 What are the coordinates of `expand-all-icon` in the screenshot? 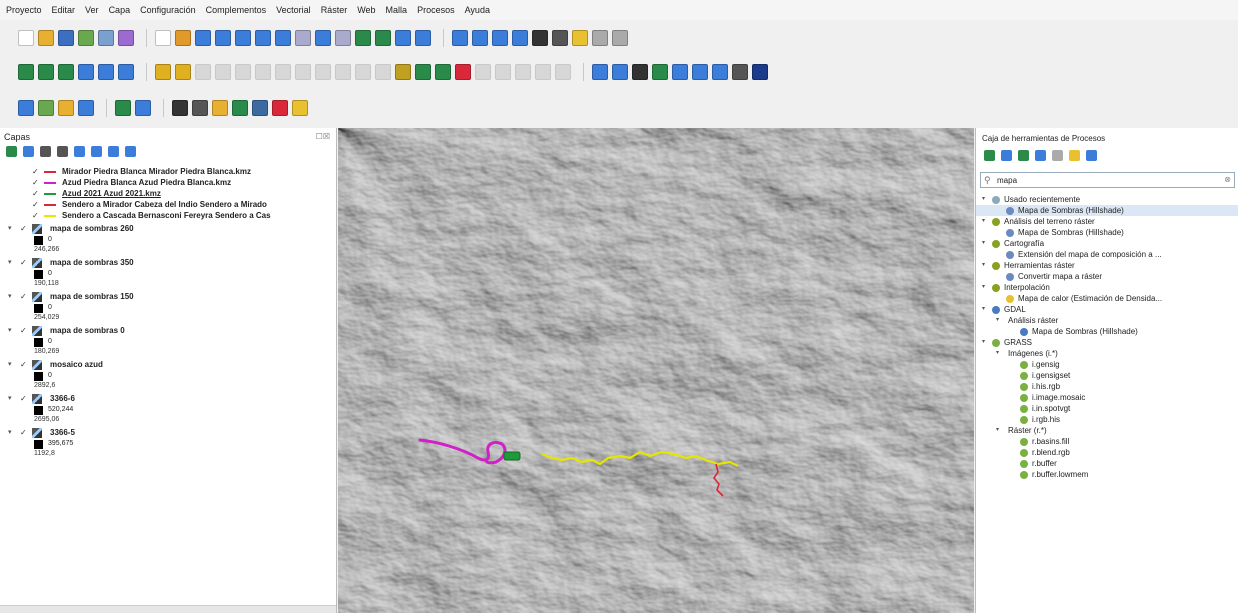 It's located at (96, 151).